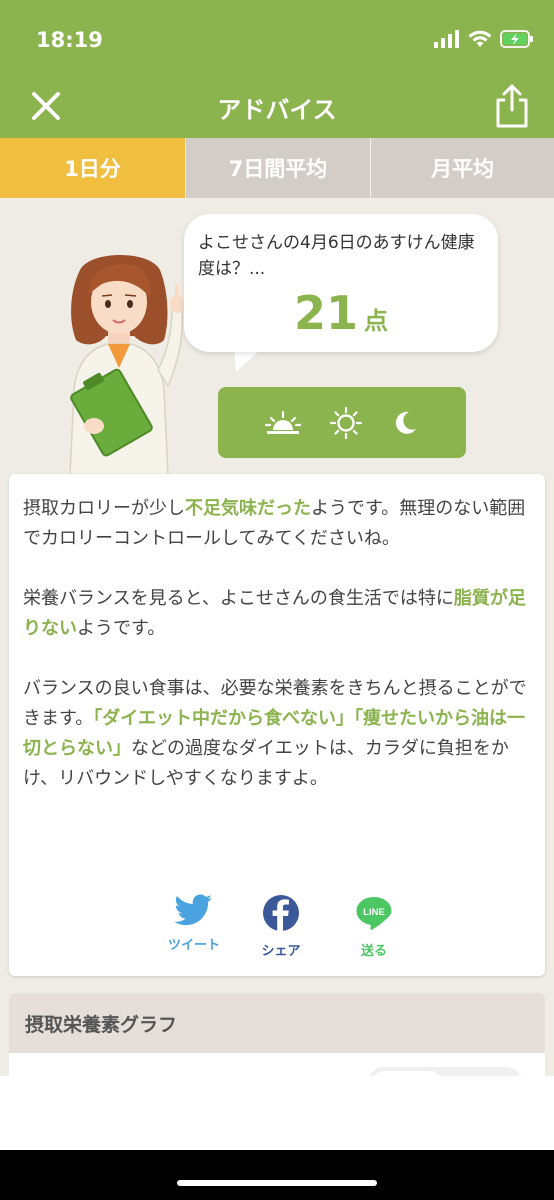  I want to click on status-bar: 18:19, so click(277, 40).